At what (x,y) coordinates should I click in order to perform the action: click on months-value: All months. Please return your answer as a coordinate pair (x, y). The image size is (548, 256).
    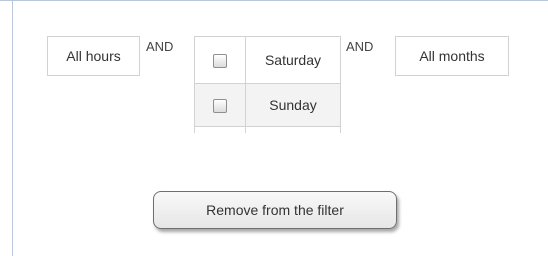
    Looking at the image, I should click on (452, 56).